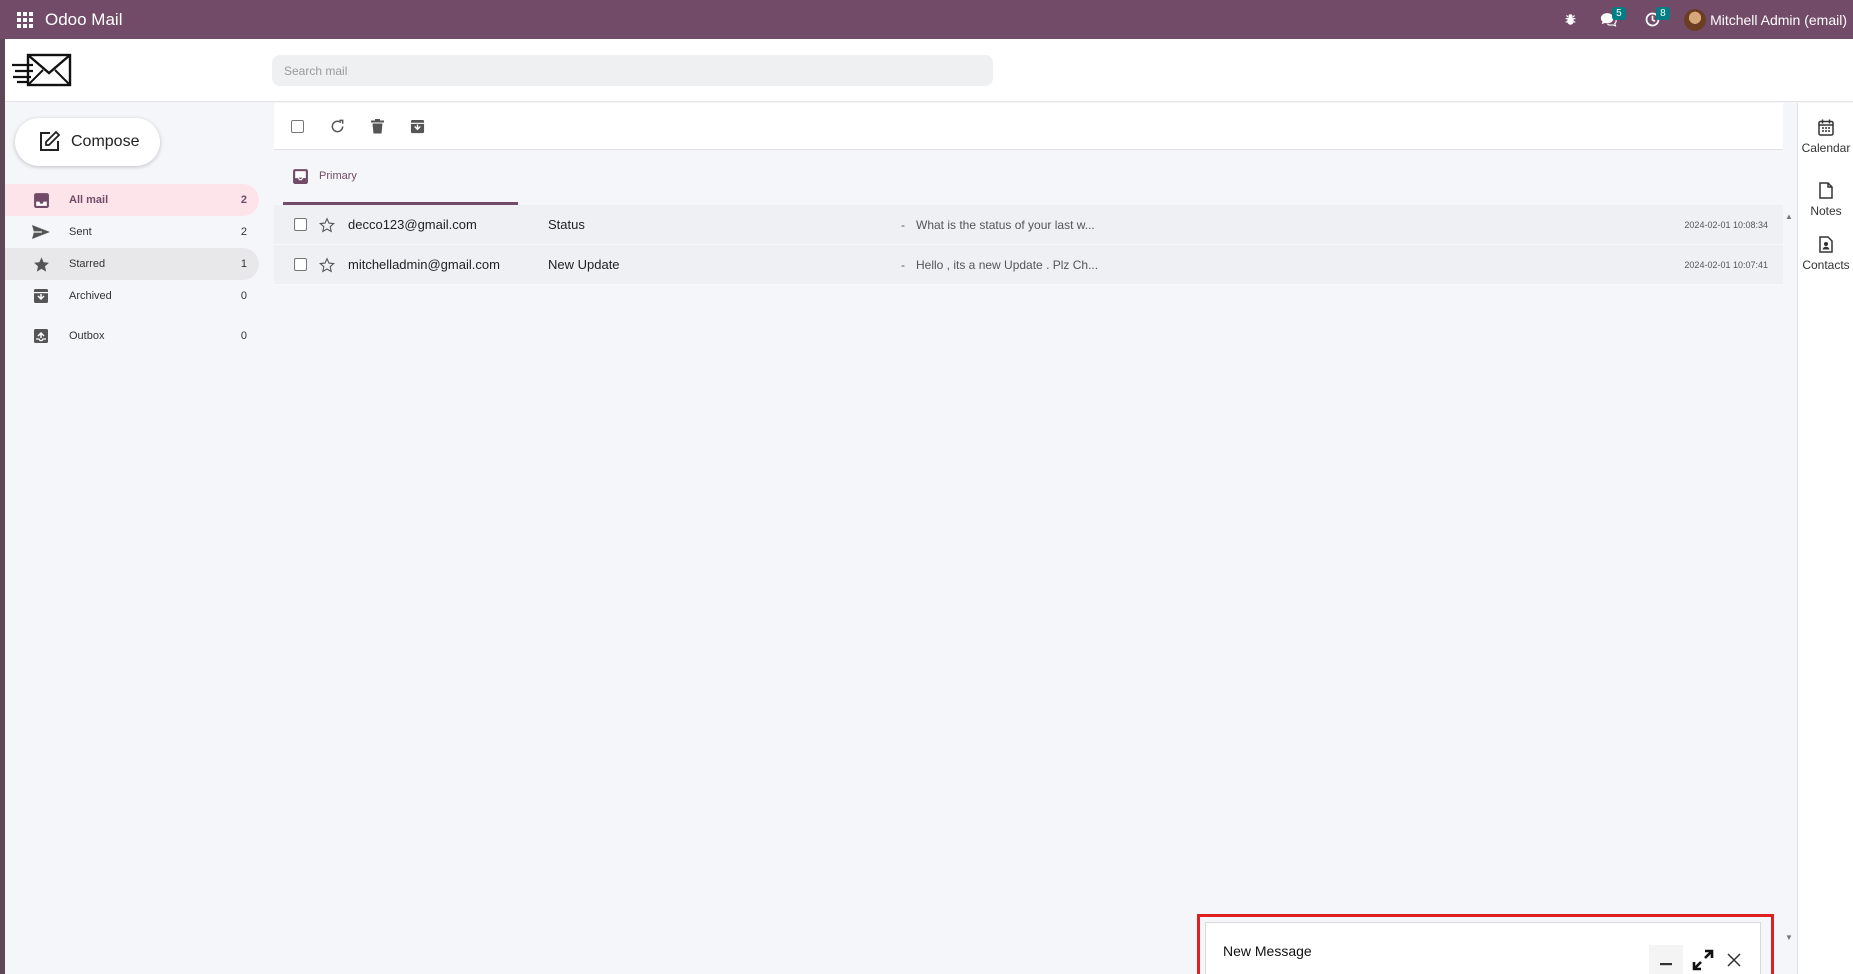  Describe the element at coordinates (1703, 959) in the screenshot. I see `expand-icon` at that location.